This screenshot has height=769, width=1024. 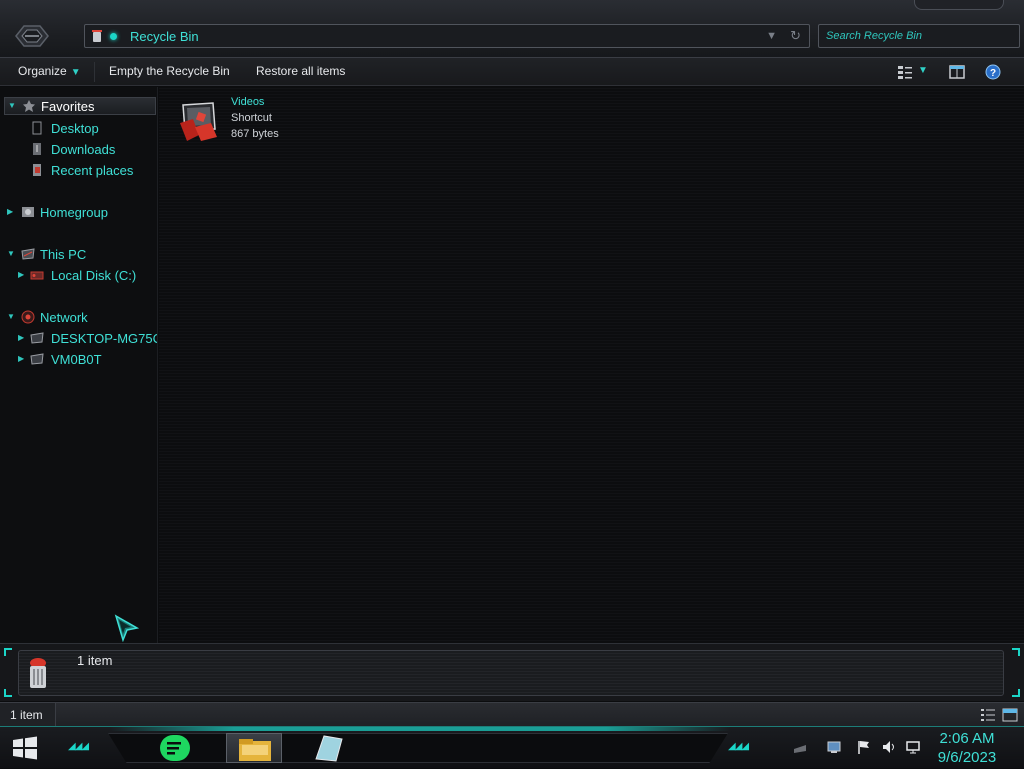 What do you see at coordinates (28, 715) in the screenshot?
I see `status-item-count: 1 item` at bounding box center [28, 715].